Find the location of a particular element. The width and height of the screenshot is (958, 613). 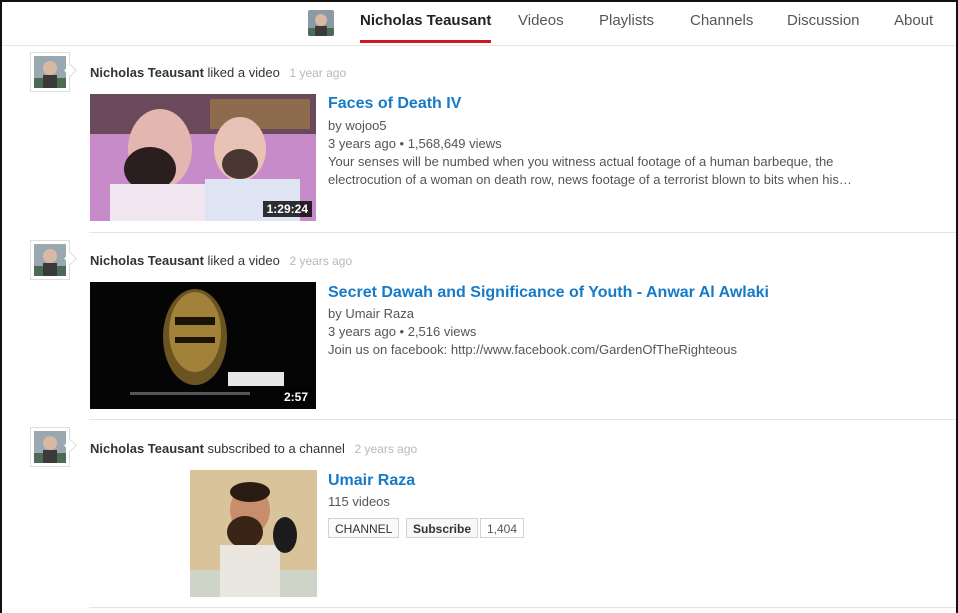

activity-time: 1 year ago is located at coordinates (318, 73).